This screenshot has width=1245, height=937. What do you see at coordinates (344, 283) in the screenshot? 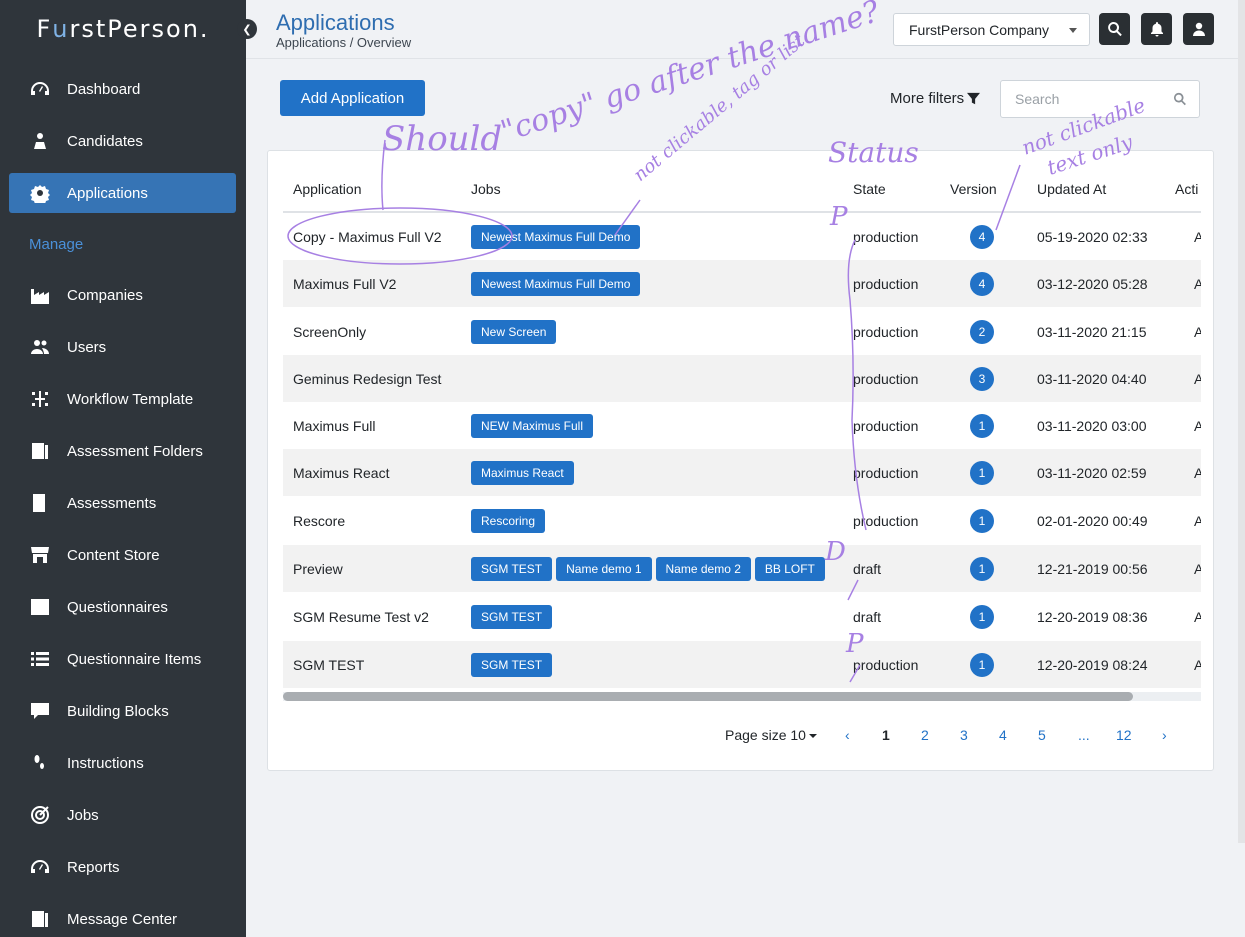
I see `cell-application: Maximus Full V2` at bounding box center [344, 283].